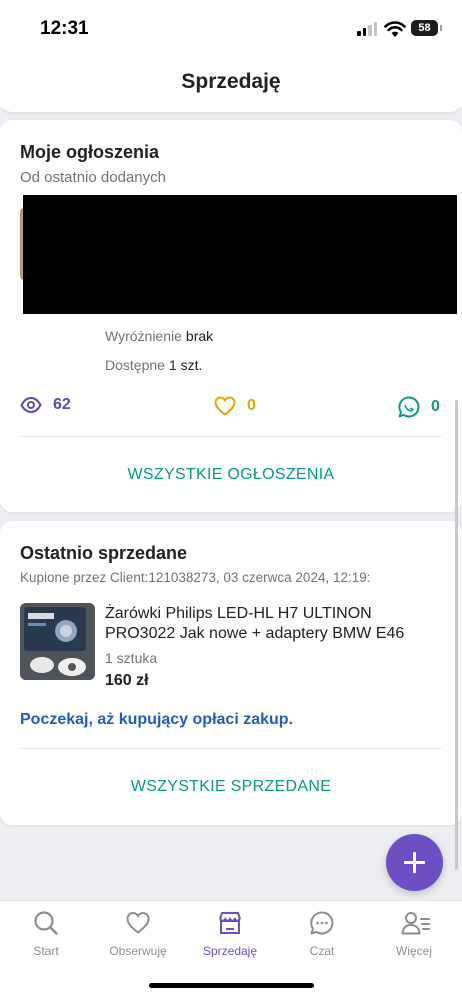  What do you see at coordinates (231, 106) in the screenshot?
I see `previous-card-edge` at bounding box center [231, 106].